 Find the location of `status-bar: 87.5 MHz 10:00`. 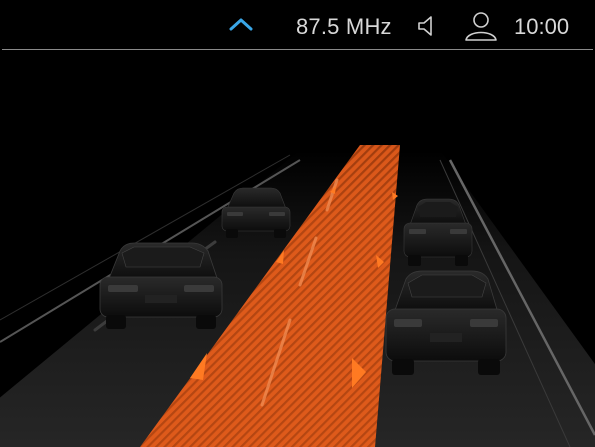

status-bar: 87.5 MHz 10:00 is located at coordinates (297, 25).